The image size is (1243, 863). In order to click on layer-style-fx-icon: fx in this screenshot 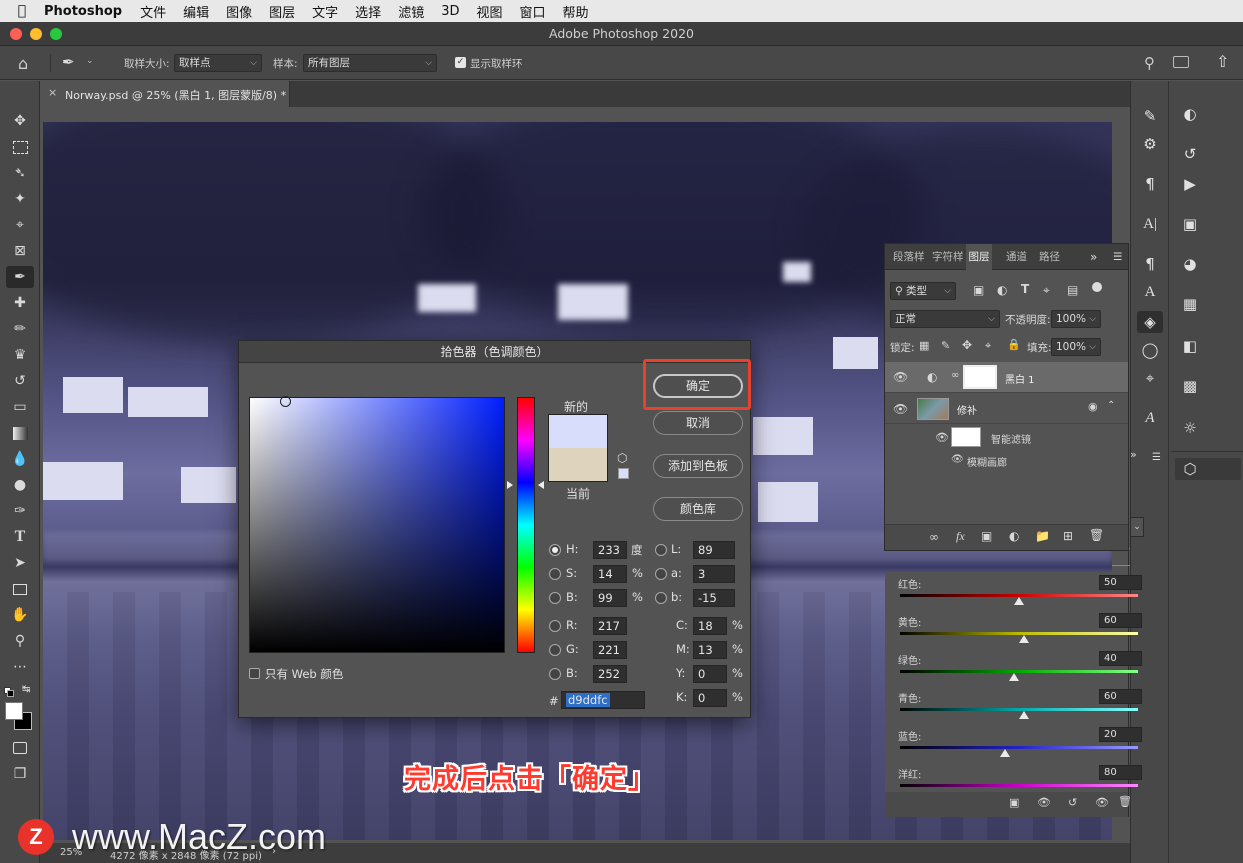, I will do `click(960, 536)`.